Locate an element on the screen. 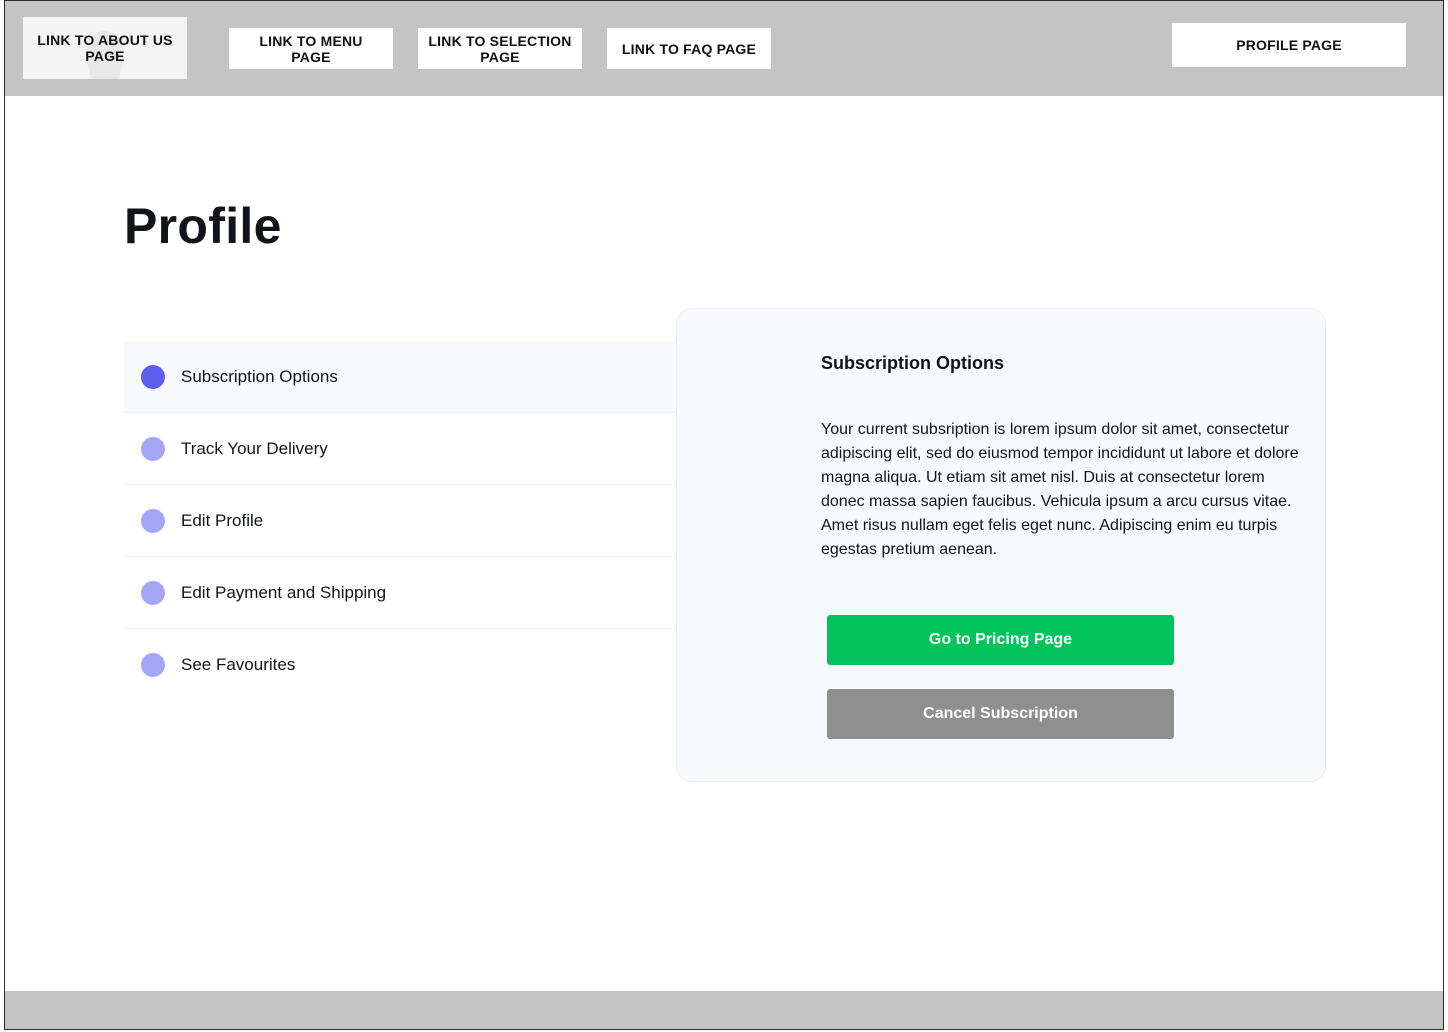 This screenshot has height=1032, width=1448. go-to-pricing-button: Go to Pricing Page is located at coordinates (1000, 640).